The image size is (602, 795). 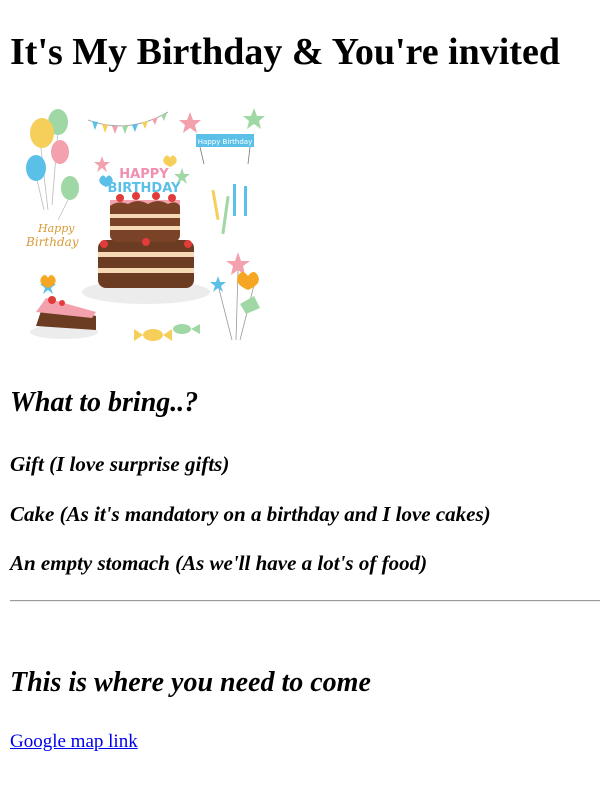 I want to click on cake-text-bottom: BIRTHDAY, so click(x=145, y=188).